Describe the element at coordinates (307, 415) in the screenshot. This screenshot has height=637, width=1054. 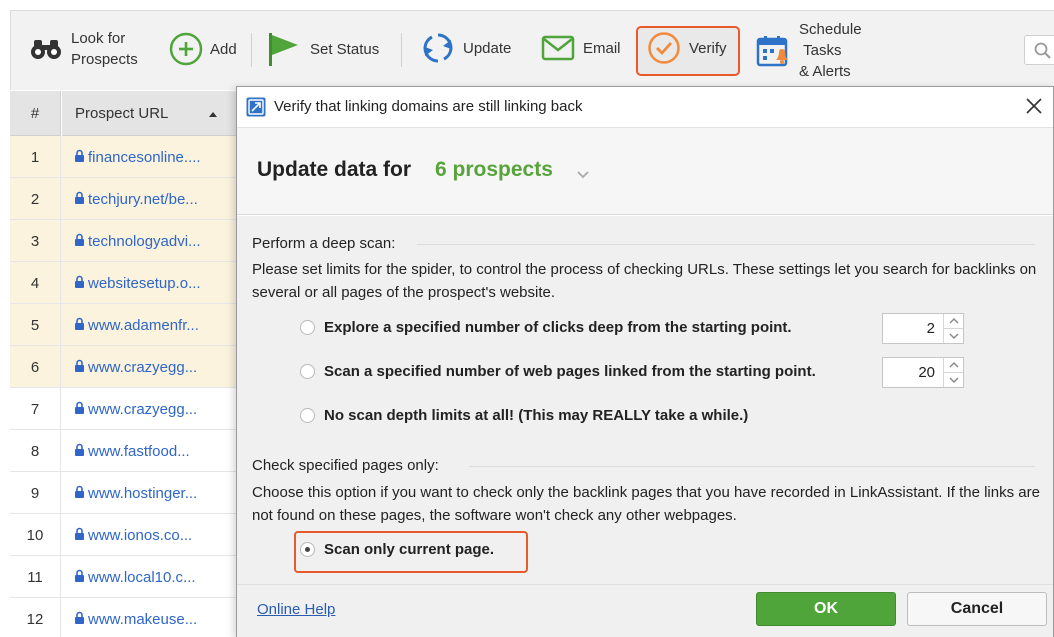
I see `radio-no-limits` at that location.